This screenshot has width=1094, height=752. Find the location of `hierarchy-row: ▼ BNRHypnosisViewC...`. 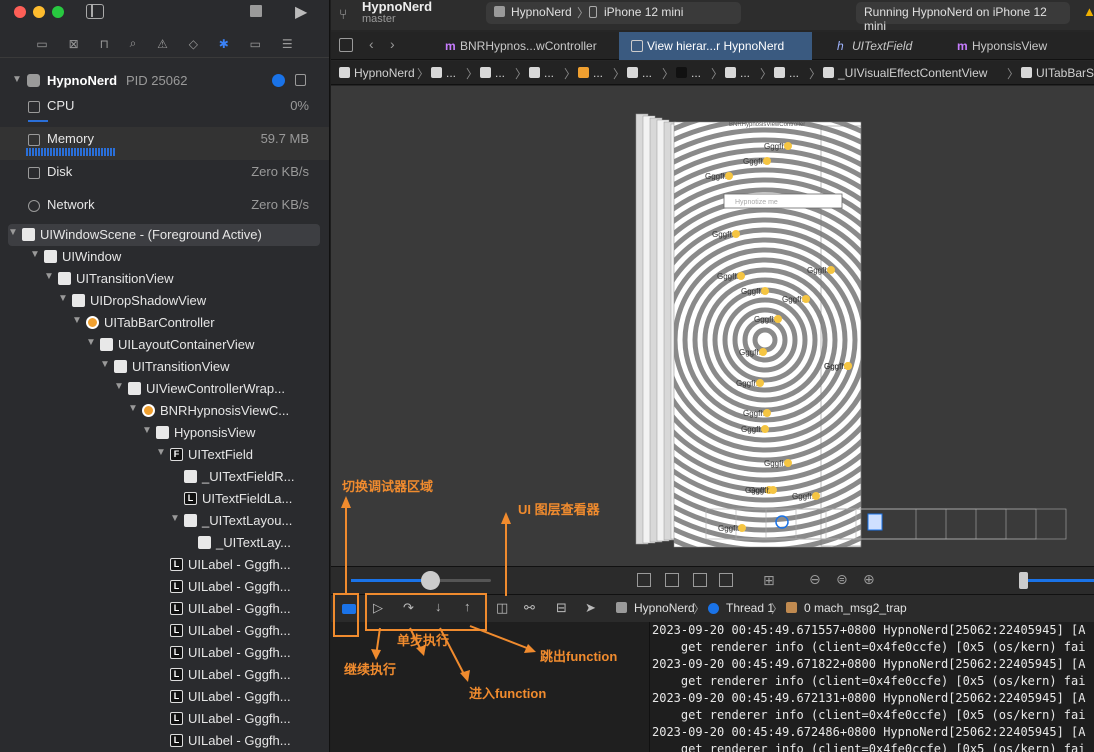

hierarchy-row: ▼ BNRHypnosisViewC... is located at coordinates (164, 411).